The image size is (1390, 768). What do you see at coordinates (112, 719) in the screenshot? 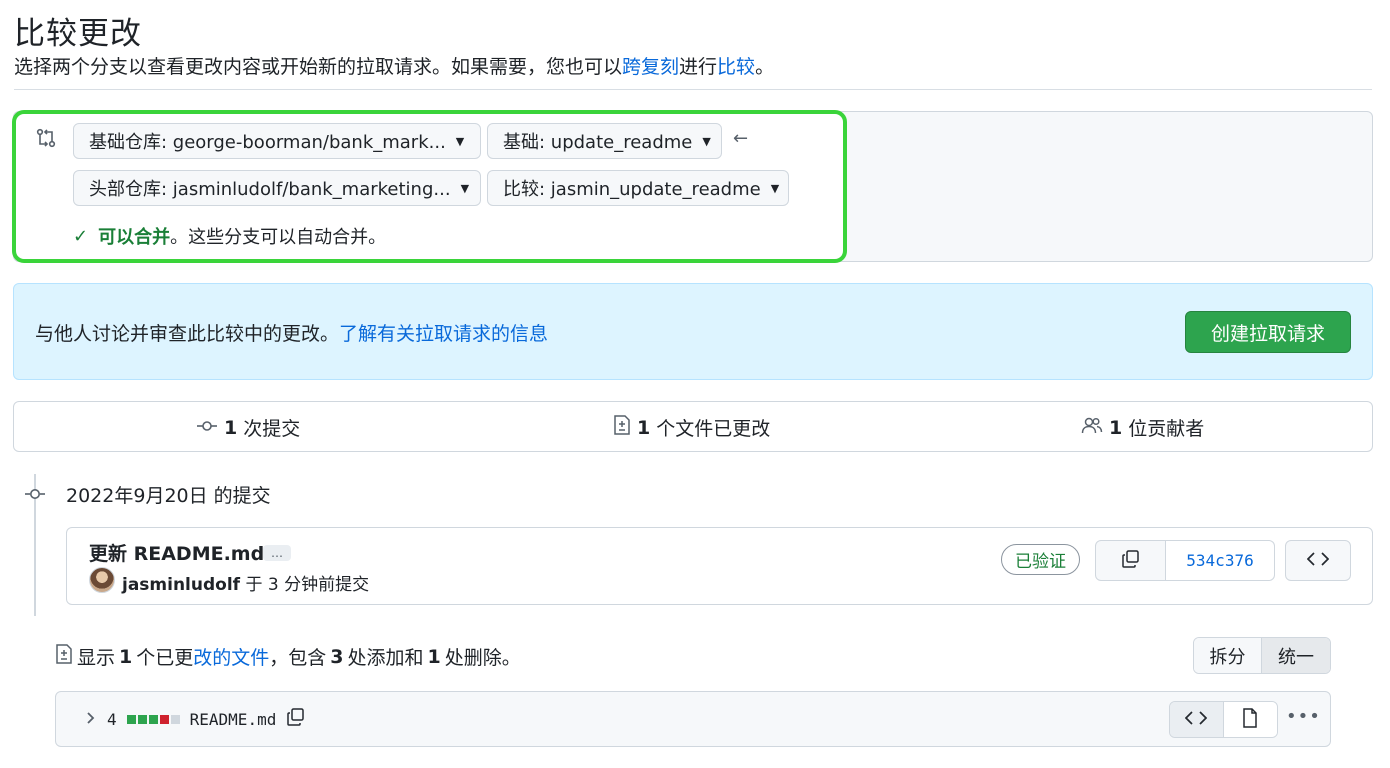
I see `file-changes-count: 4` at bounding box center [112, 719].